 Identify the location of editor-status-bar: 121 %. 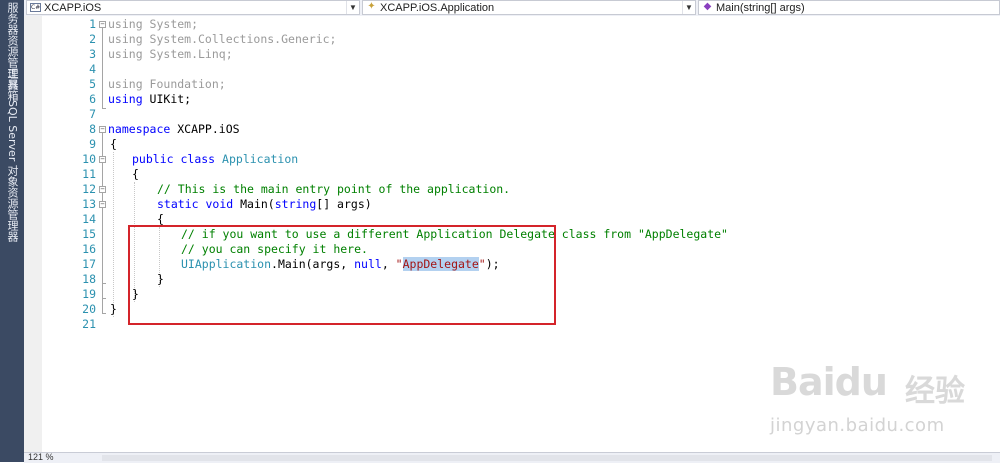
(512, 457).